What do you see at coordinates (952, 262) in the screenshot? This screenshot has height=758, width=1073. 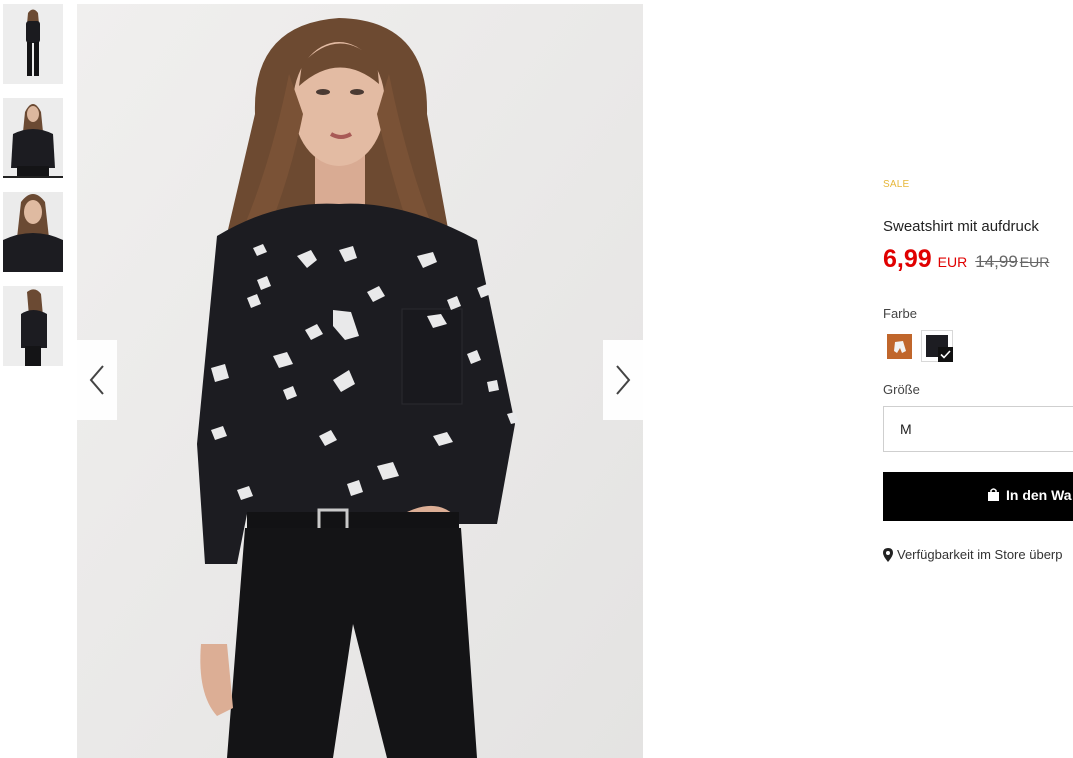 I see `current-price-currency: EUR` at bounding box center [952, 262].